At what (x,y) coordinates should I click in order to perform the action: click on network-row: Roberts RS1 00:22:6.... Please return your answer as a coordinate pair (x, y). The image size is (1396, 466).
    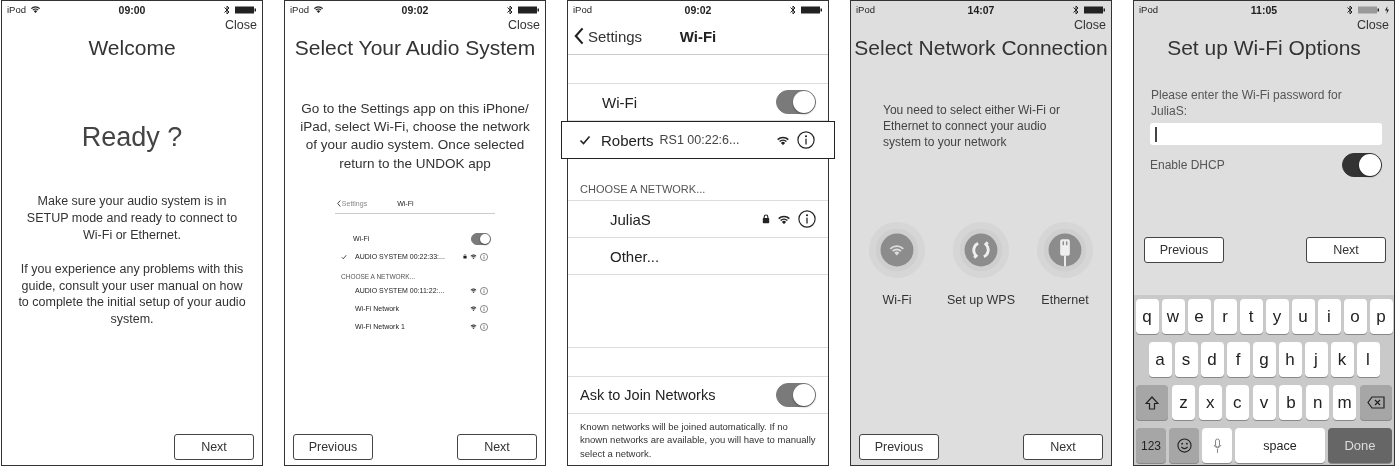
    Looking at the image, I should click on (698, 140).